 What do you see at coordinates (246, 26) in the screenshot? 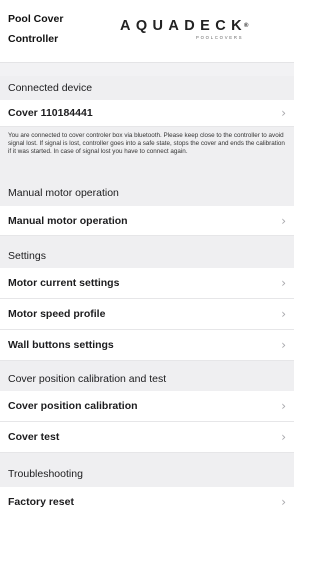
I see `logo-registered-mark: ®` at bounding box center [246, 26].